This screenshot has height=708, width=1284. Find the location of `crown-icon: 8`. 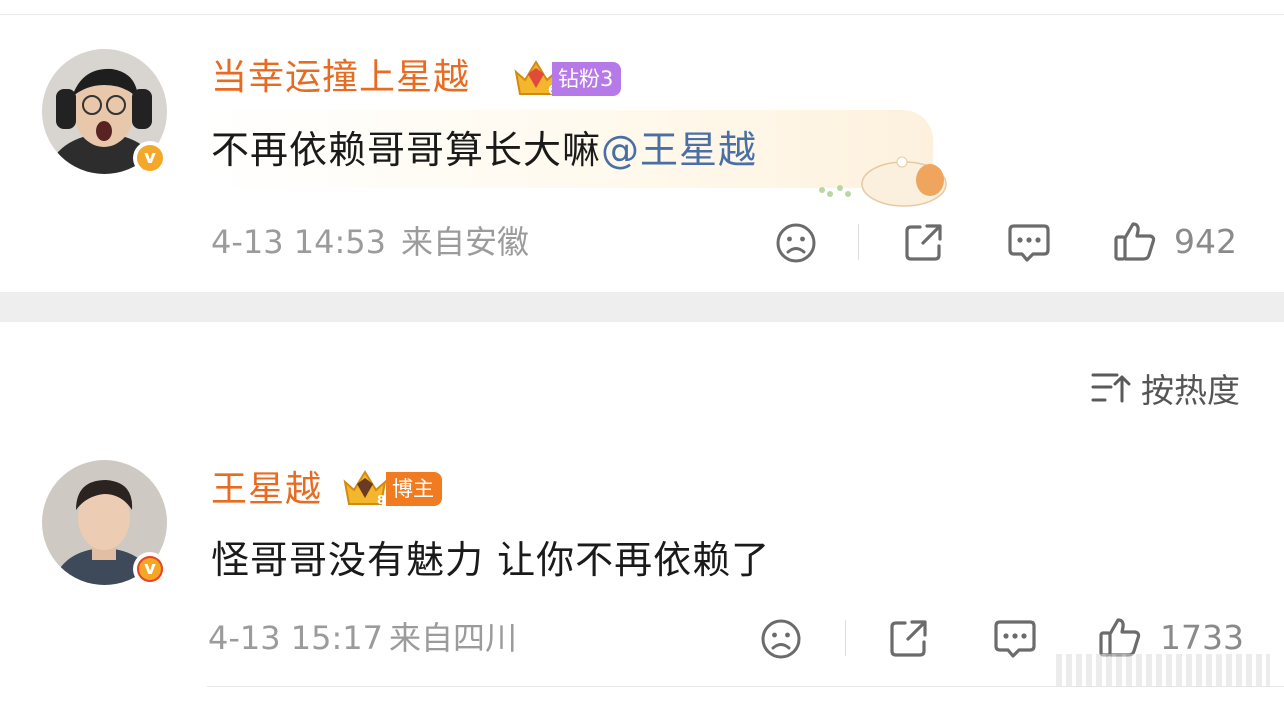

crown-icon: 8 is located at coordinates (365, 488).